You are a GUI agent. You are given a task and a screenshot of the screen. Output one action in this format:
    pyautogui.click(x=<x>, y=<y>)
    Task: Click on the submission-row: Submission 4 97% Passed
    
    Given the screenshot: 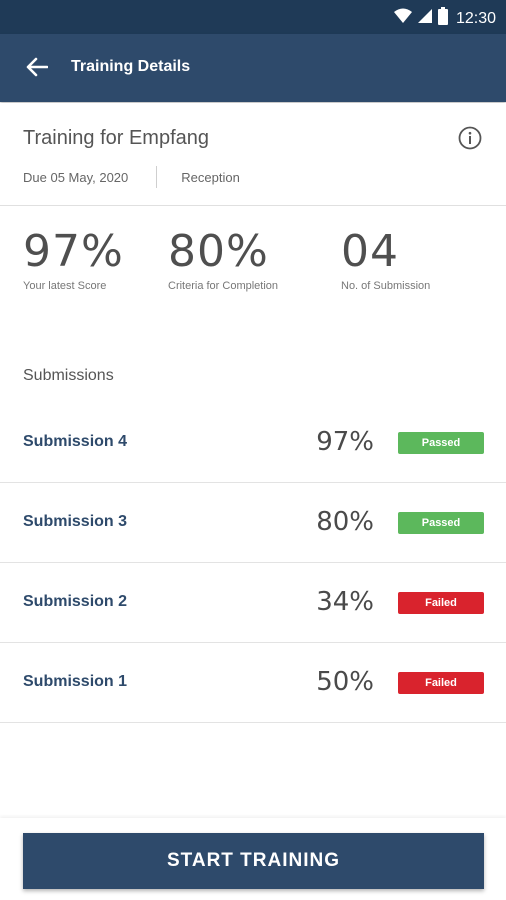 What is the action you would take?
    pyautogui.click(x=253, y=443)
    